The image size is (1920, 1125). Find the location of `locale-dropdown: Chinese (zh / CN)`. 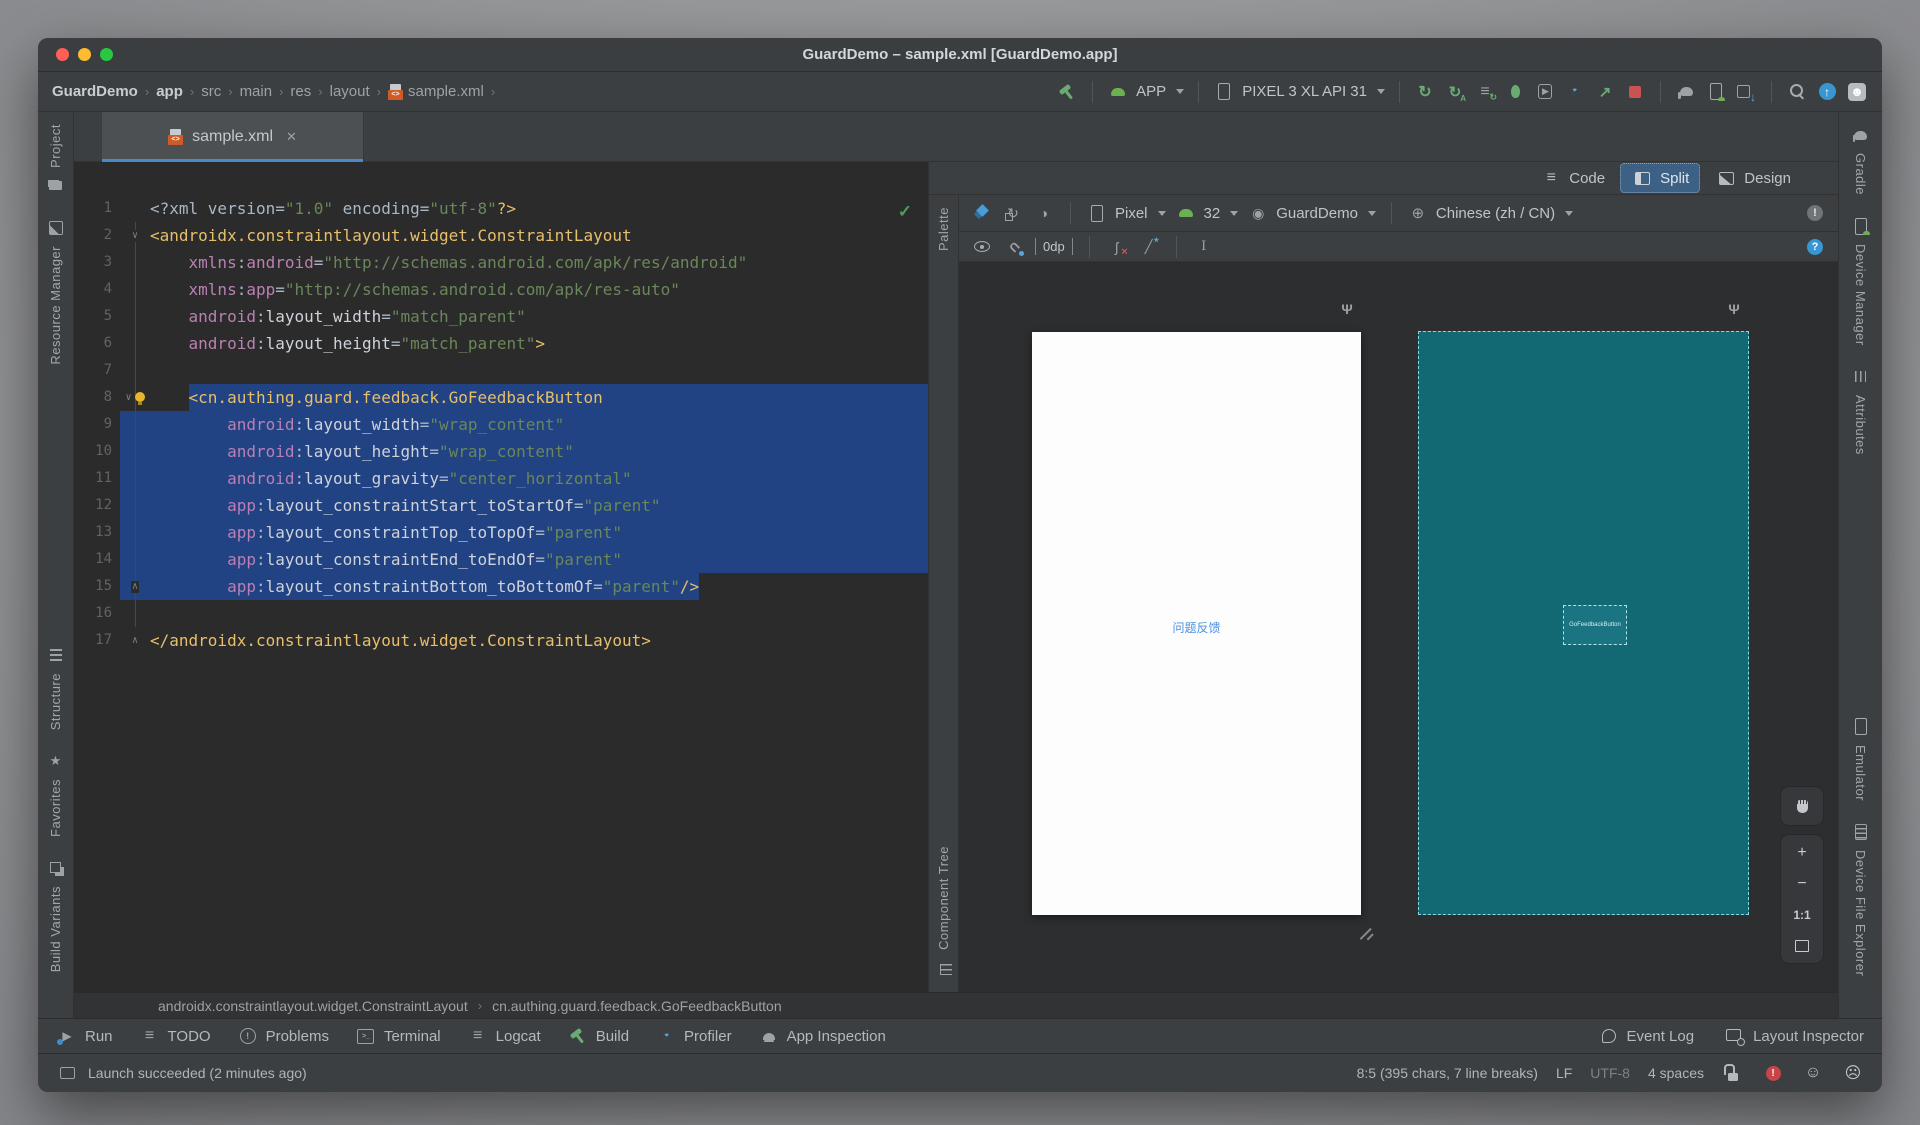

locale-dropdown: Chinese (zh / CN) is located at coordinates (1490, 213).